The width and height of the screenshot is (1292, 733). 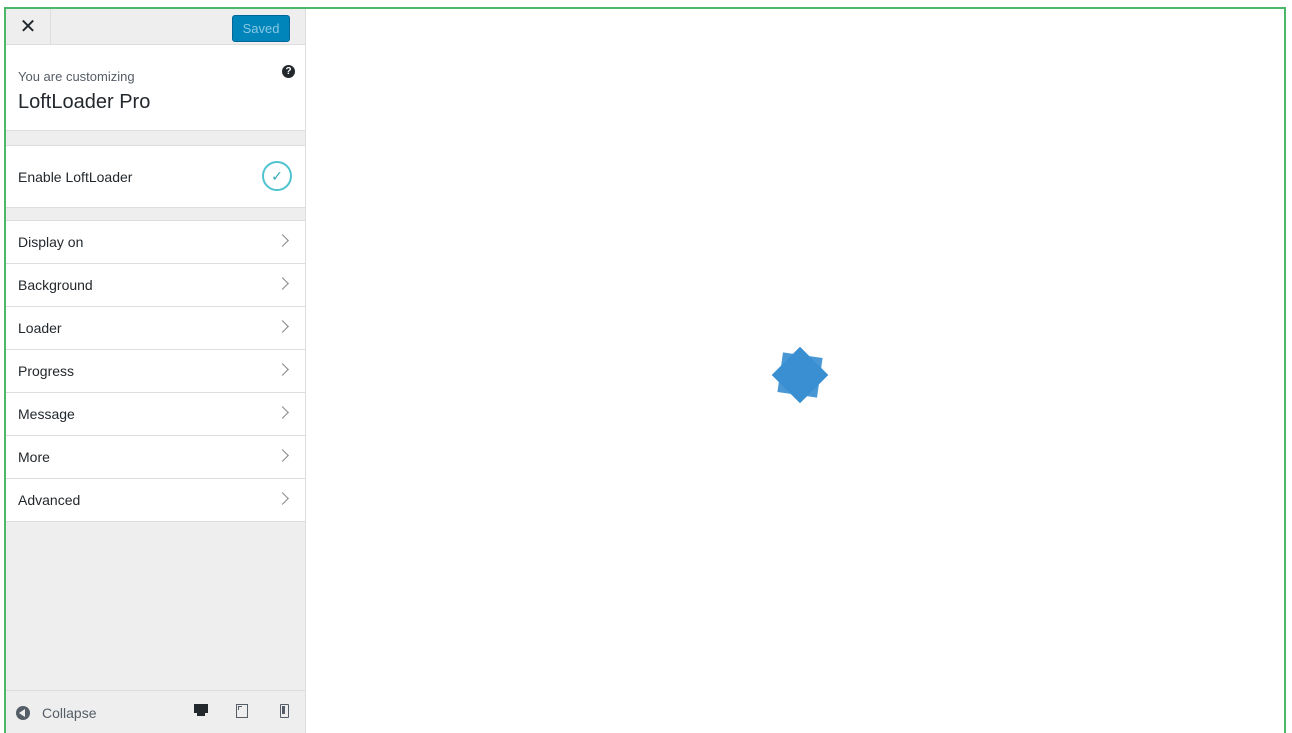 I want to click on checkmark-icon: ✓, so click(x=277, y=175).